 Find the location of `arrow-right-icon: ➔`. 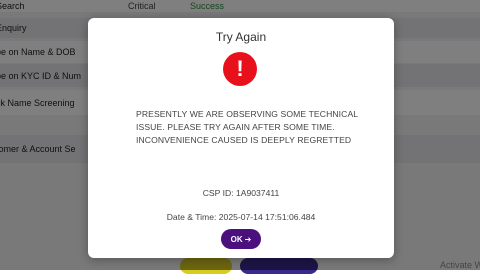

arrow-right-icon: ➔ is located at coordinates (248, 239).